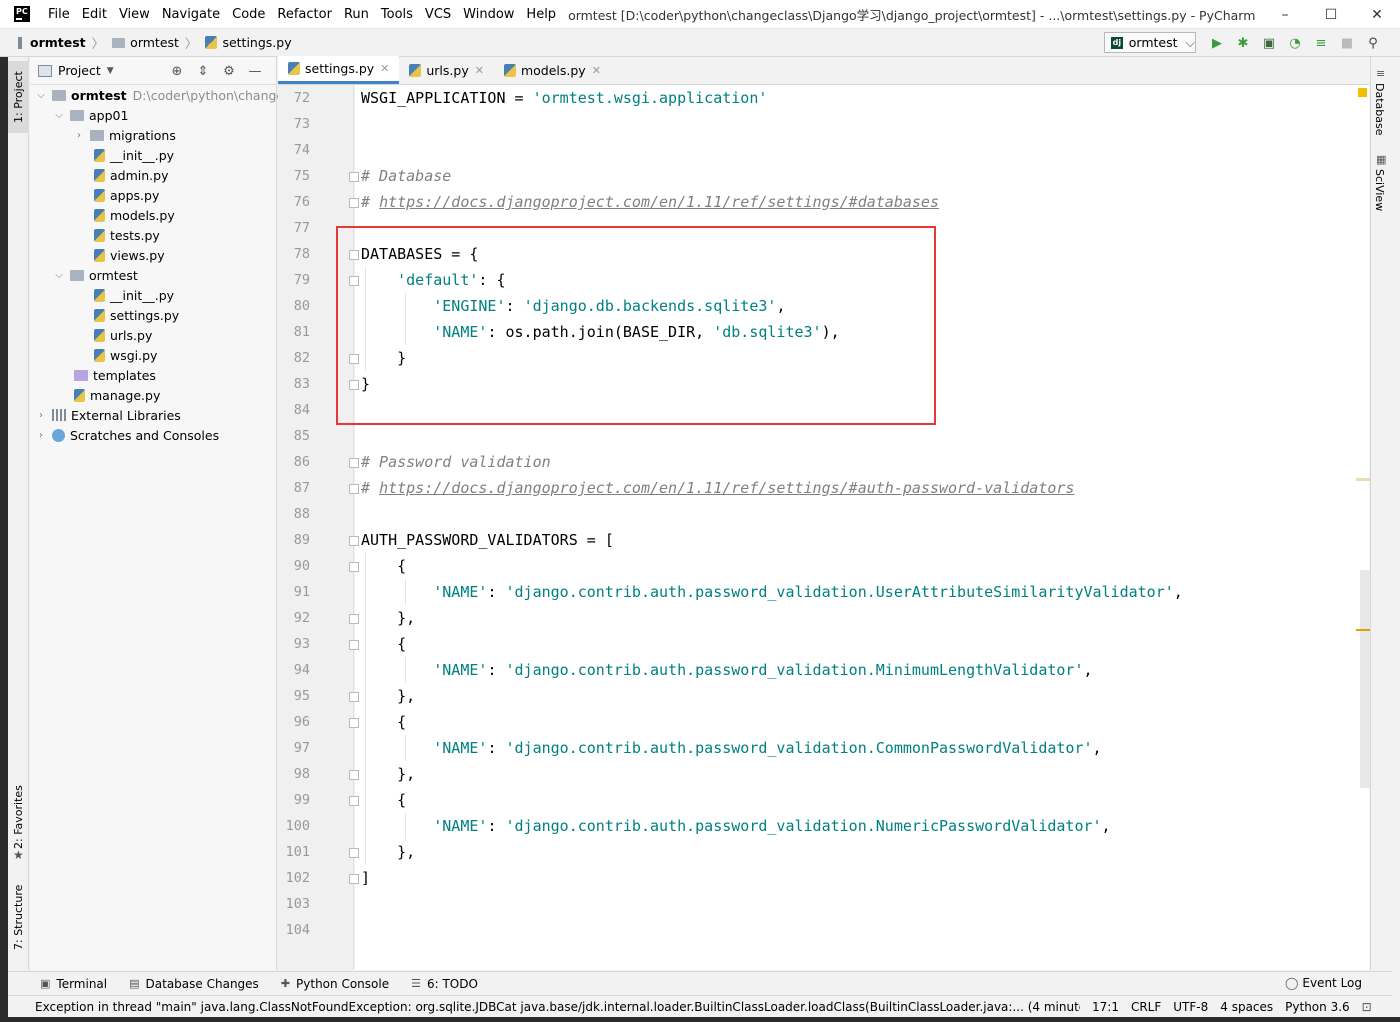 The image size is (1400, 1022). What do you see at coordinates (203, 71) in the screenshot?
I see `collapse-all-icon: ⇕` at bounding box center [203, 71].